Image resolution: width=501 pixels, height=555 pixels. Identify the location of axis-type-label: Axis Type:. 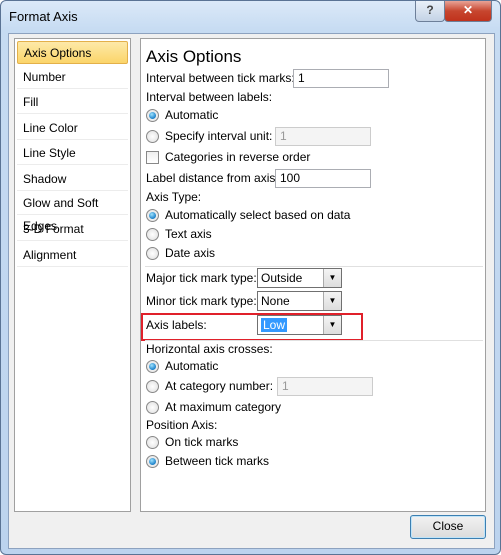
(174, 197).